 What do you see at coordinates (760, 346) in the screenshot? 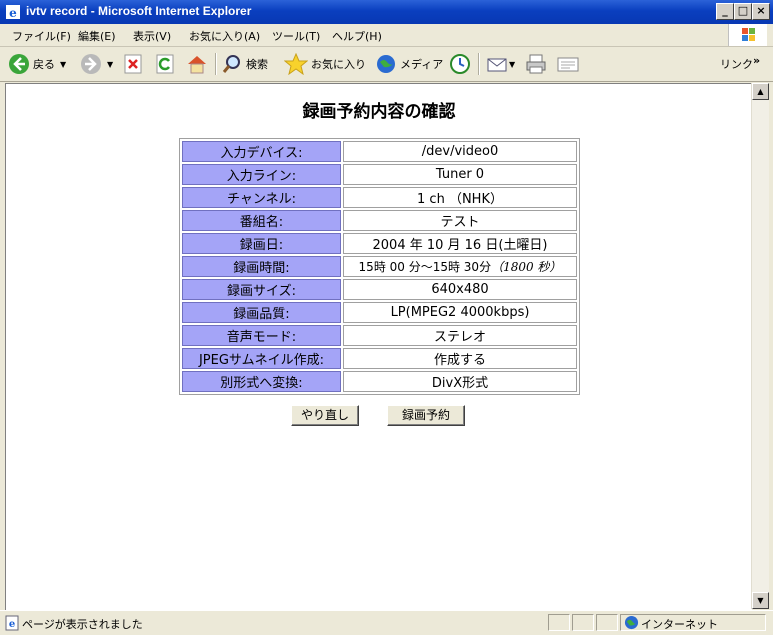
I see `vertical-scrollbar: ▲ ▼` at bounding box center [760, 346].